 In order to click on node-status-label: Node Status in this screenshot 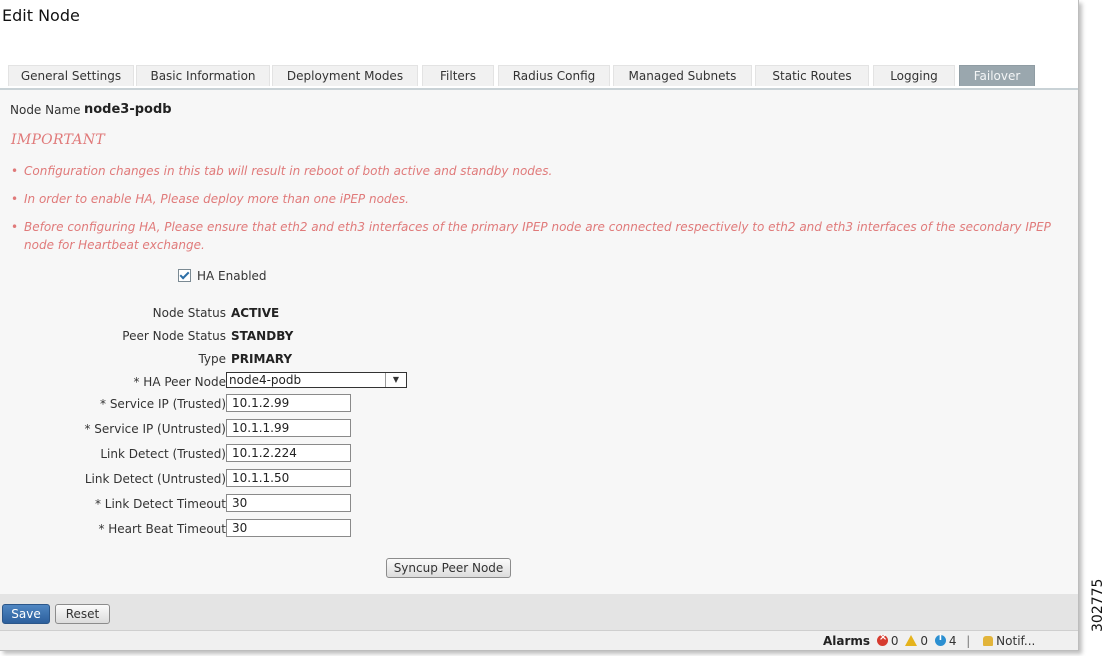, I will do `click(189, 313)`.